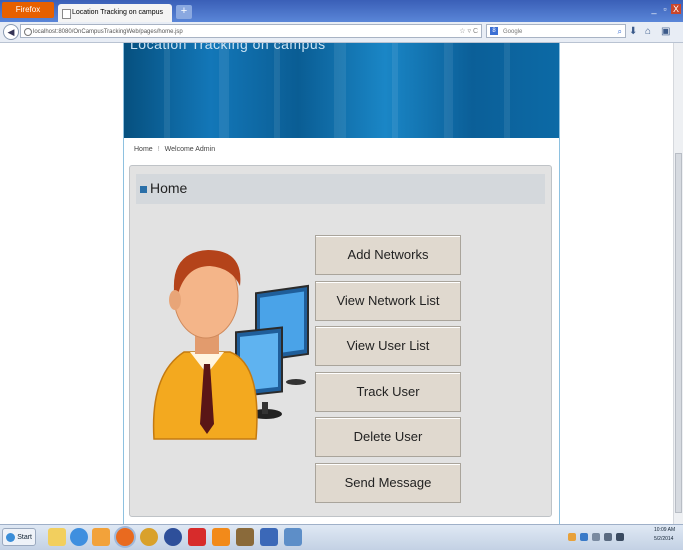  Describe the element at coordinates (197, 537) in the screenshot. I see `pdf-icon` at that location.